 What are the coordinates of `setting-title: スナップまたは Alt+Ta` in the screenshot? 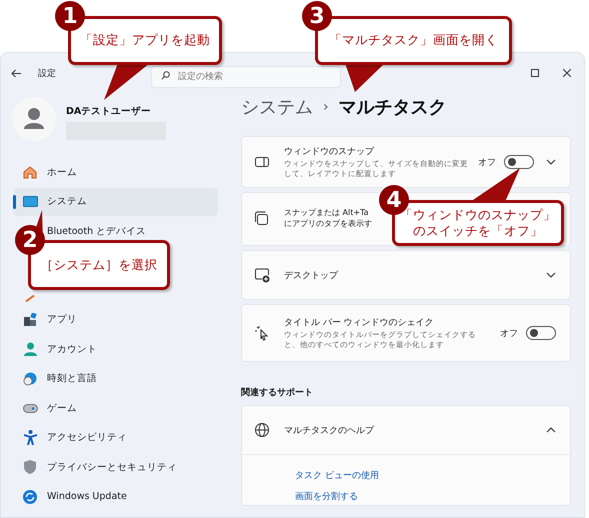 It's located at (326, 213).